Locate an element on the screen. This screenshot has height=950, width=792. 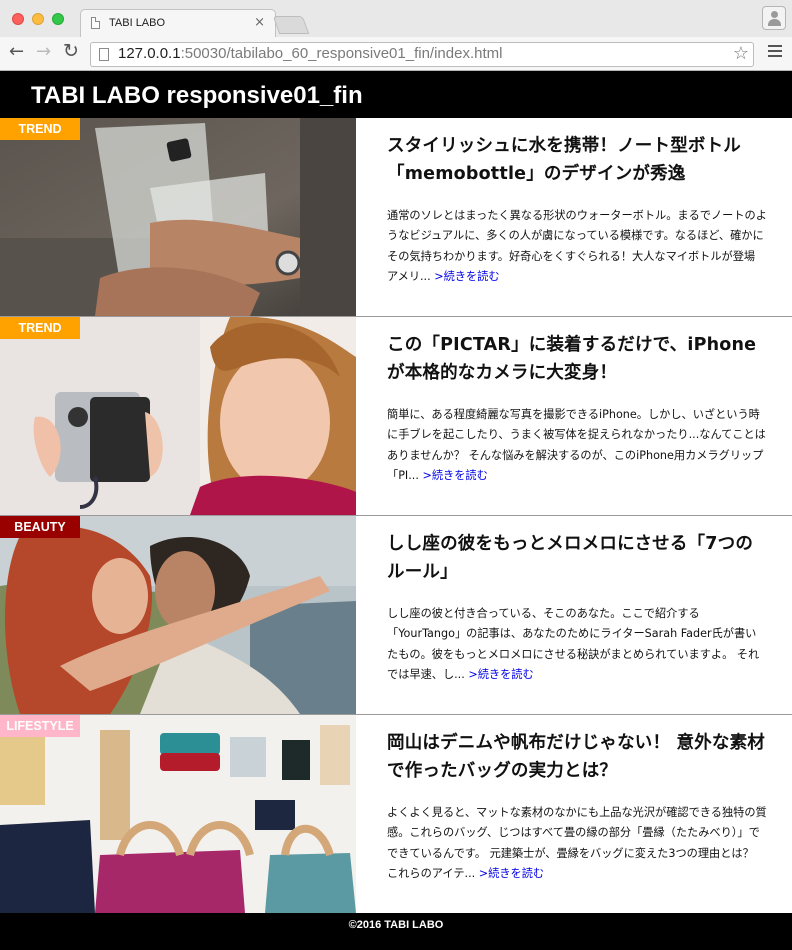
couple-photo is located at coordinates (178, 615).